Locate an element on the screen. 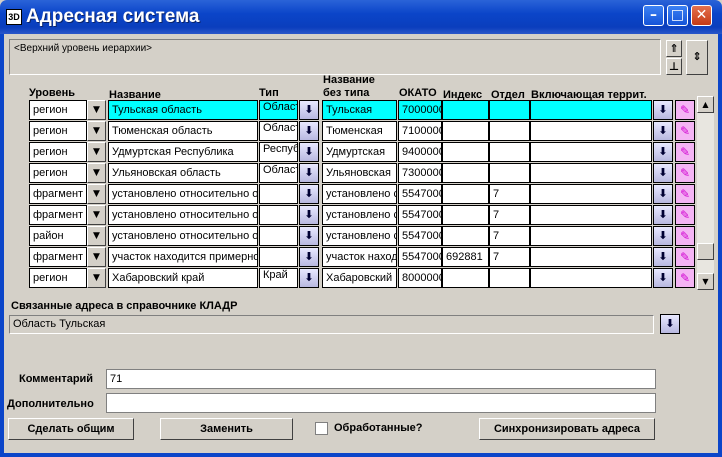 The height and width of the screenshot is (457, 722). scroll-down-button: ▼ is located at coordinates (705, 281).